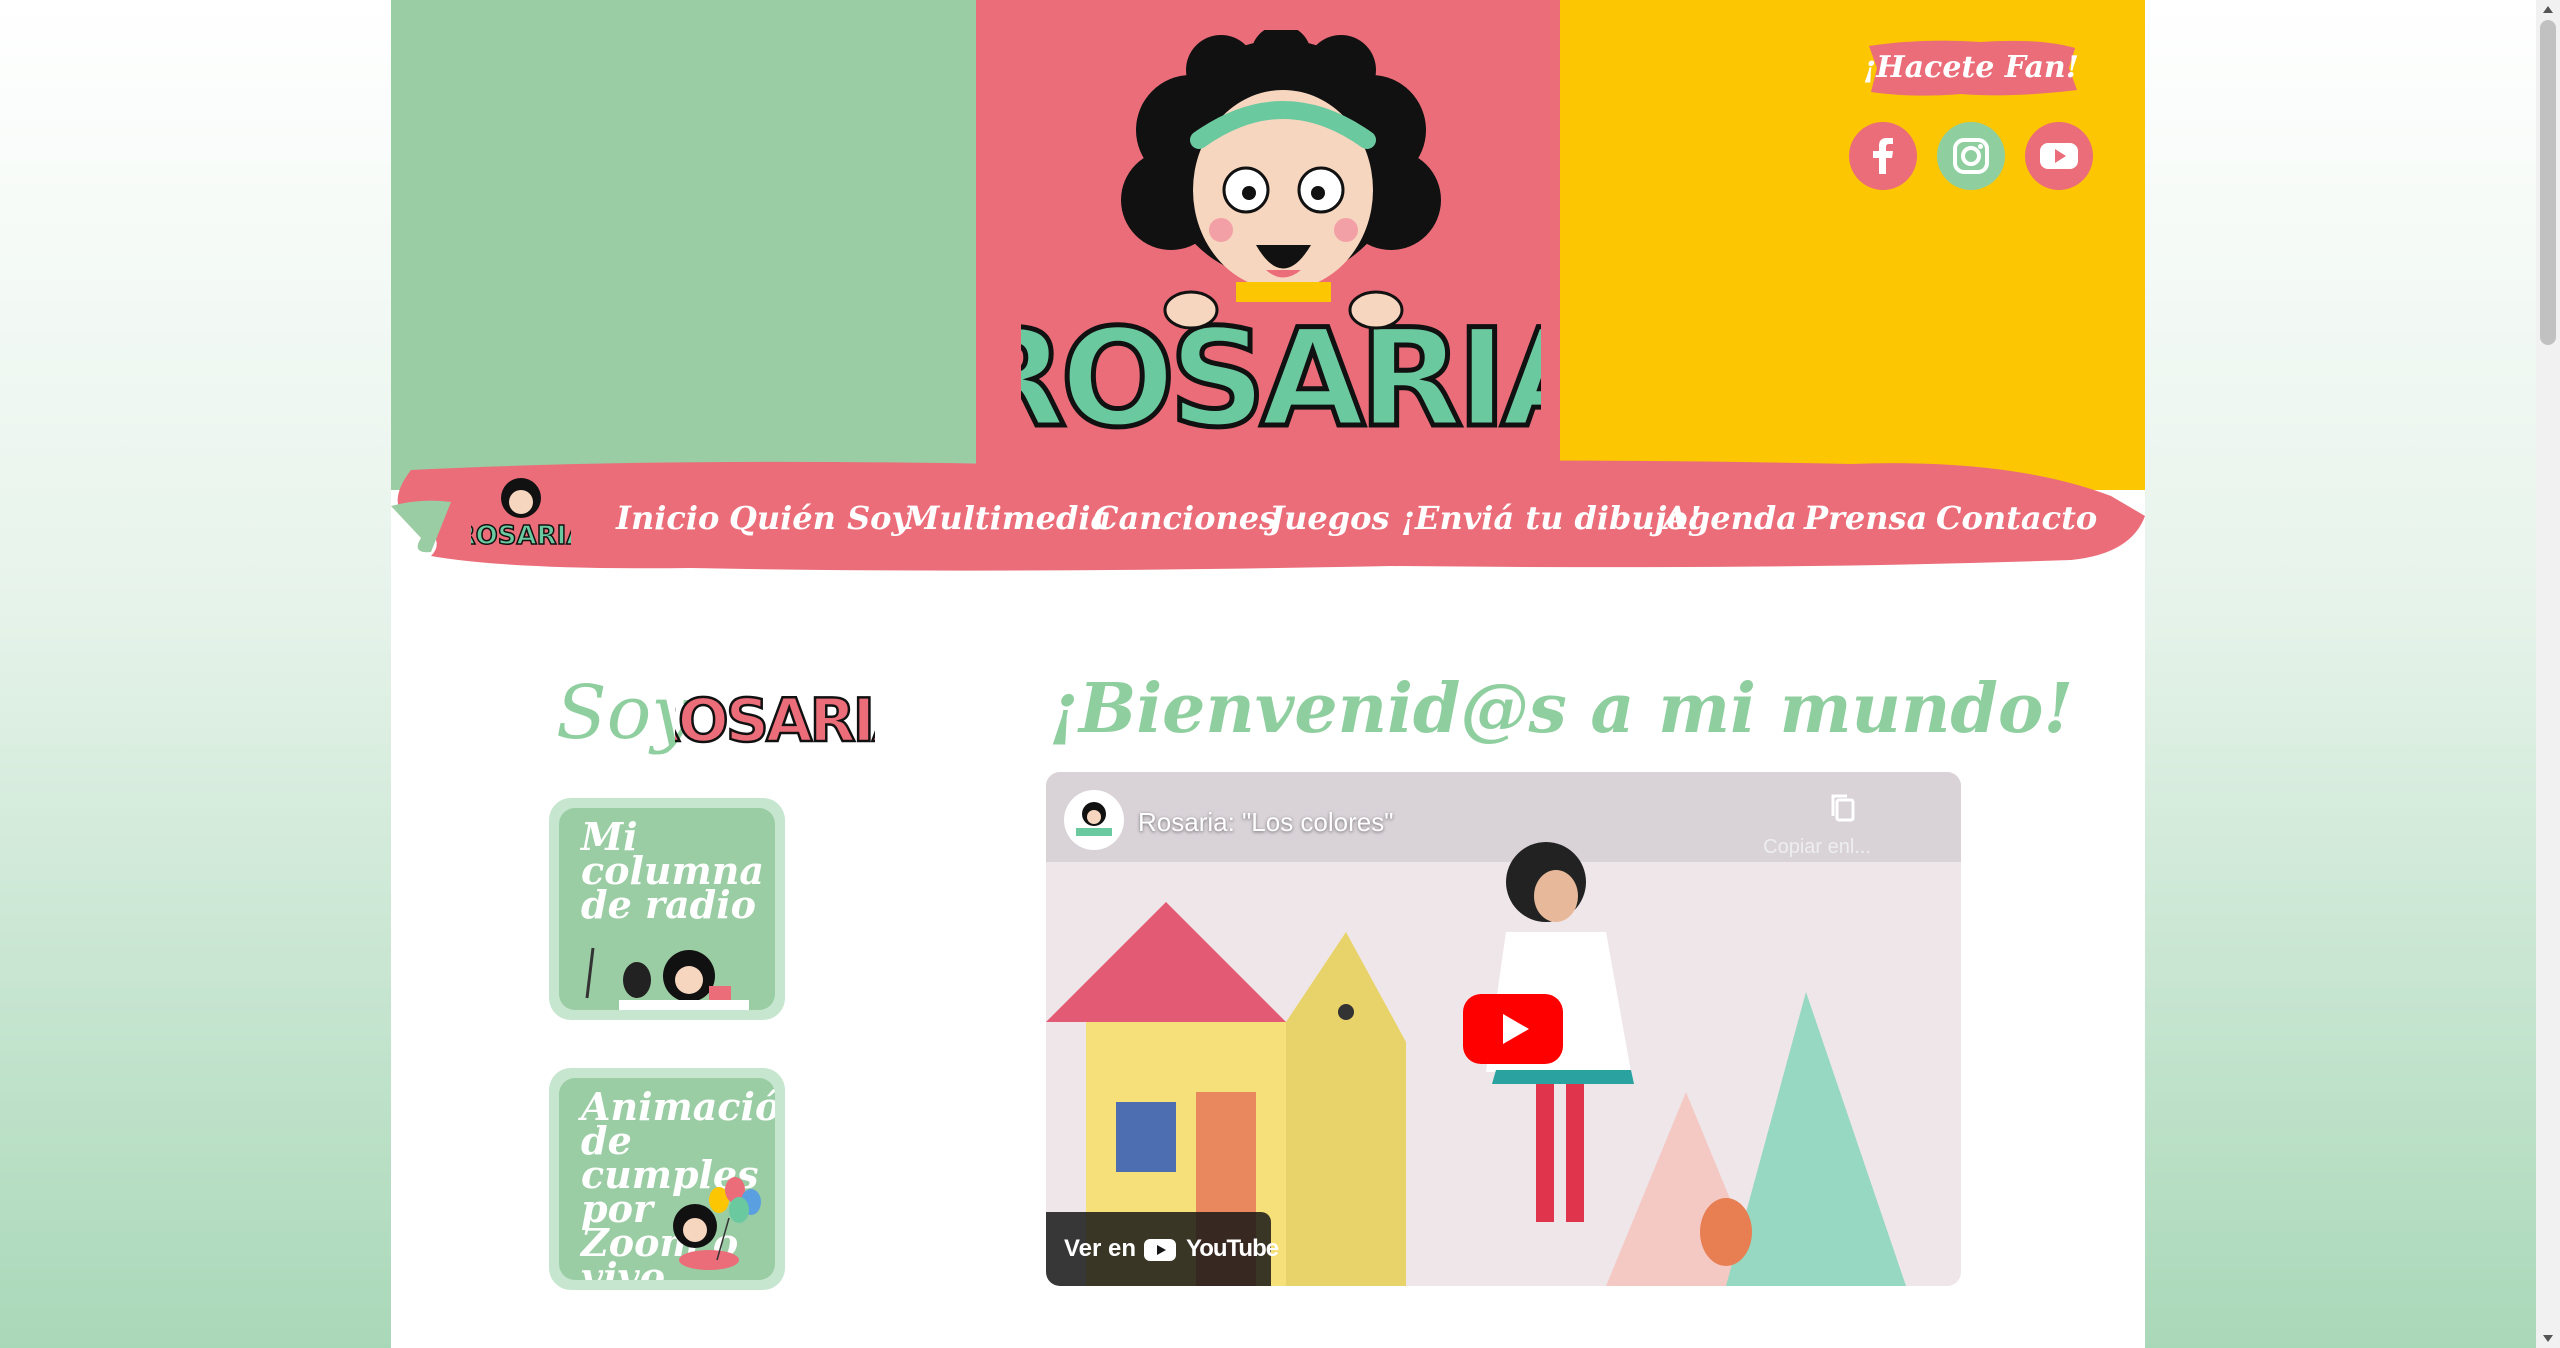 The image size is (2560, 1348). What do you see at coordinates (1232, 1248) in the screenshot?
I see `youtube-wordmark: YouTube` at bounding box center [1232, 1248].